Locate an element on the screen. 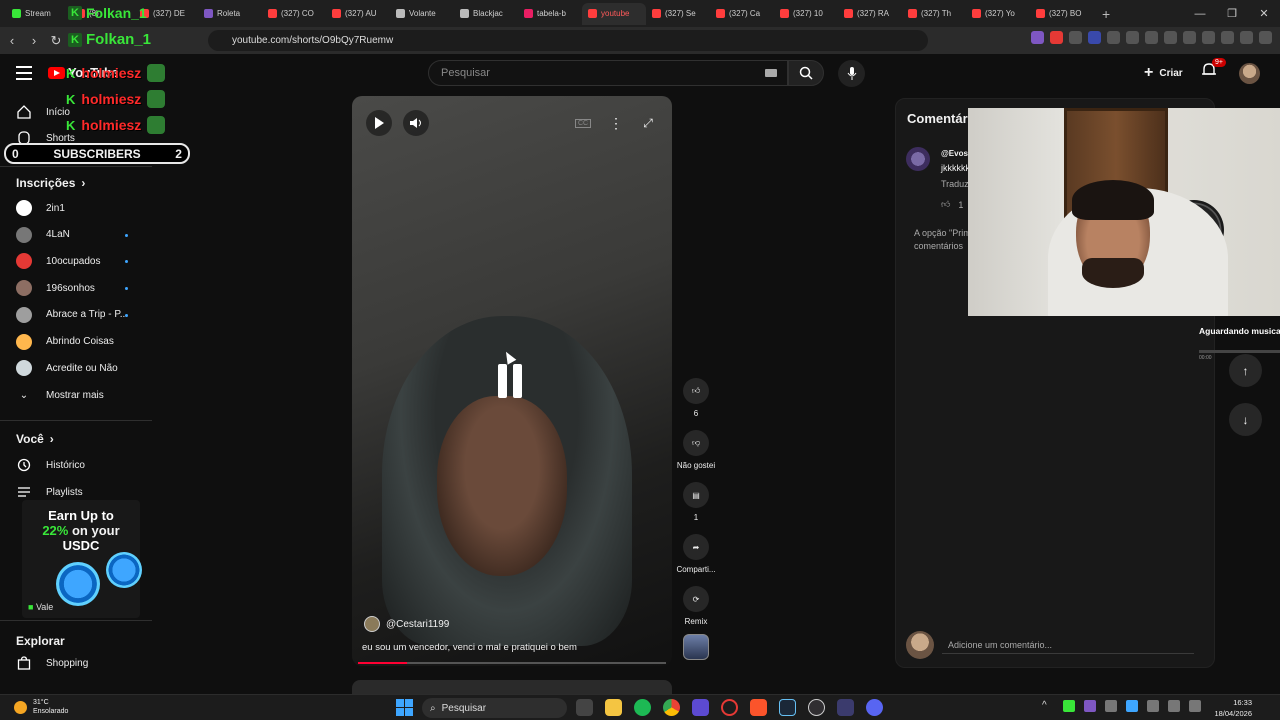 The height and width of the screenshot is (720, 1280). browser-tab: (327) Ca is located at coordinates (742, 14).